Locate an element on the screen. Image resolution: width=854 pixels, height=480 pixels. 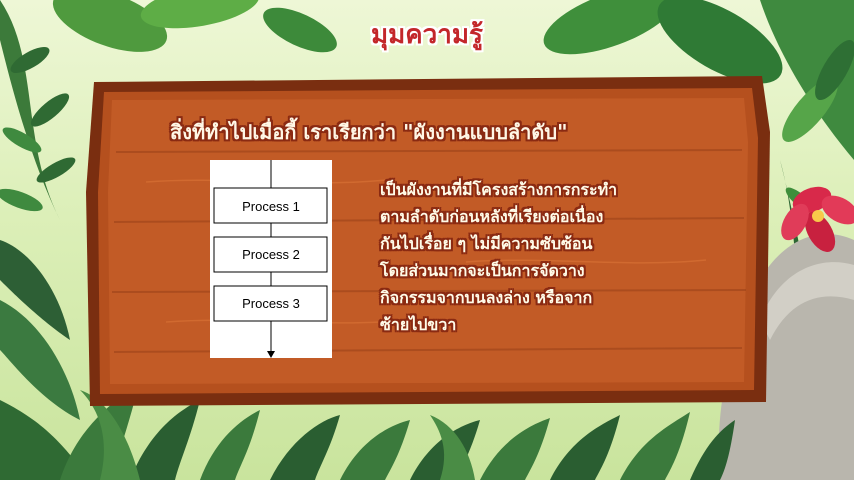
page-title: มุมความรู้ is located at coordinates (427, 35).